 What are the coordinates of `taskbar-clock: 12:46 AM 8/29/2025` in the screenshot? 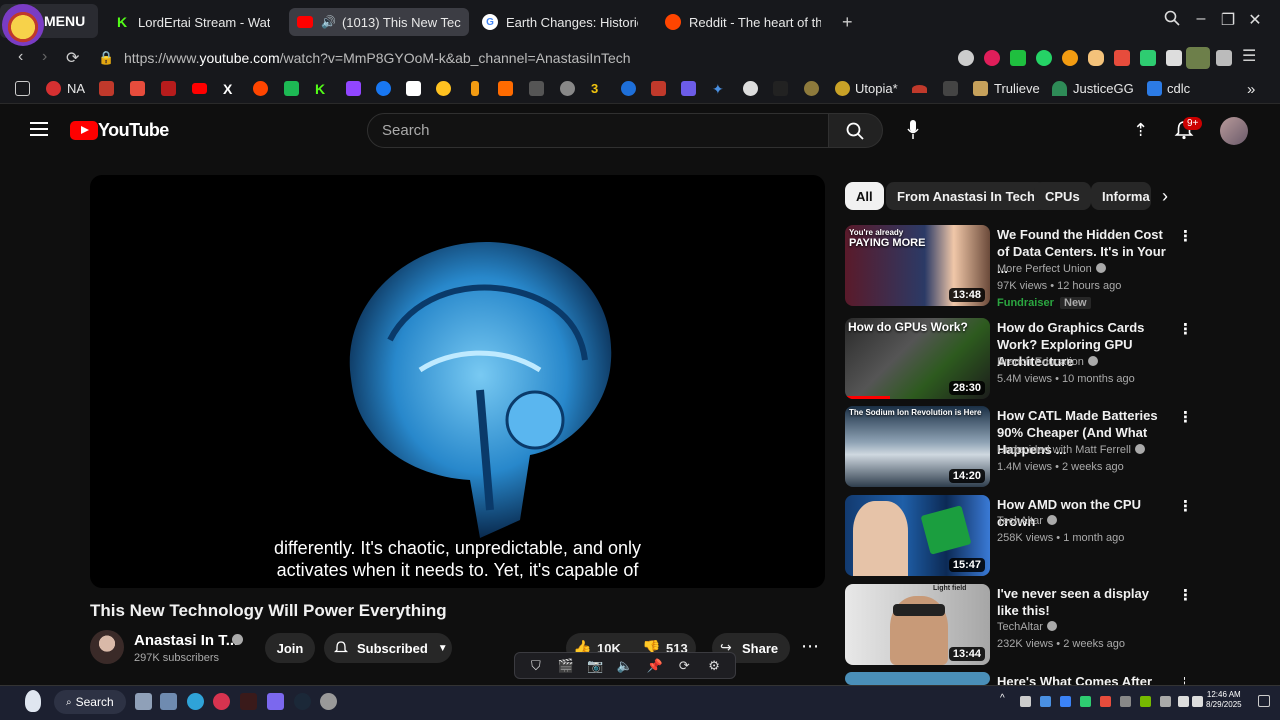 It's located at (1224, 700).